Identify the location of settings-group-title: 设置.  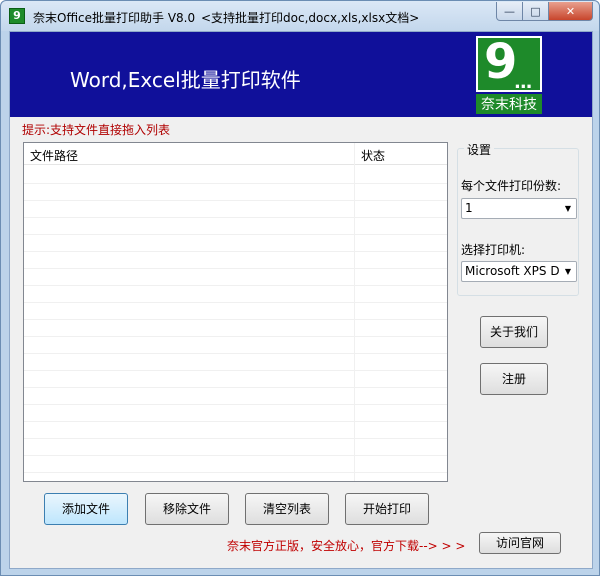
(479, 149).